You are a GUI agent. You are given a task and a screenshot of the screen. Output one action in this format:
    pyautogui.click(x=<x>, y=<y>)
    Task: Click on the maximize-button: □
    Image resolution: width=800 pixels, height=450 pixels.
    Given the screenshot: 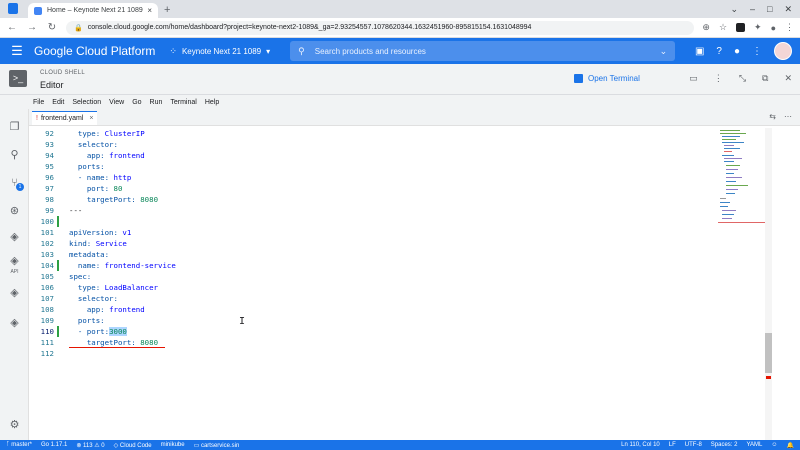 What is the action you would take?
    pyautogui.click(x=769, y=9)
    